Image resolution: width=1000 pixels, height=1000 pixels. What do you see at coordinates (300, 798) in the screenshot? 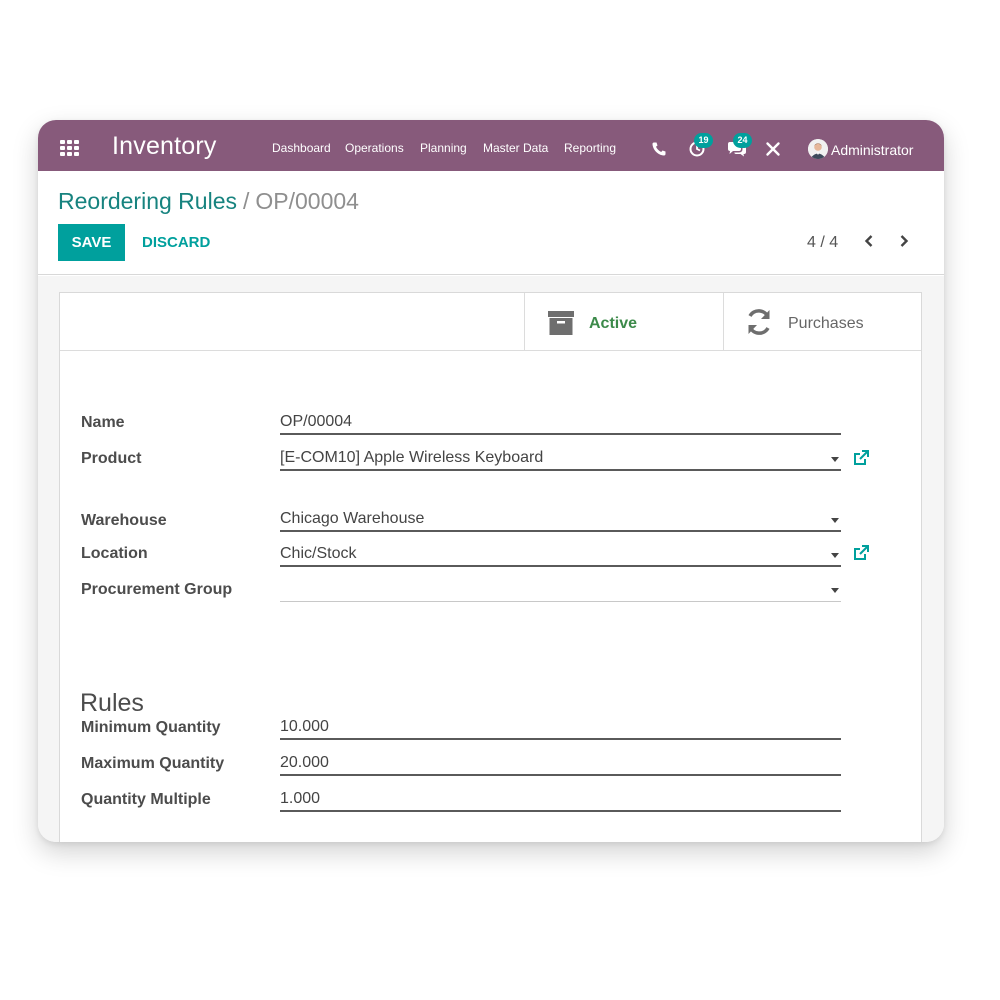
I see `qty-multiple-value: 1.000` at bounding box center [300, 798].